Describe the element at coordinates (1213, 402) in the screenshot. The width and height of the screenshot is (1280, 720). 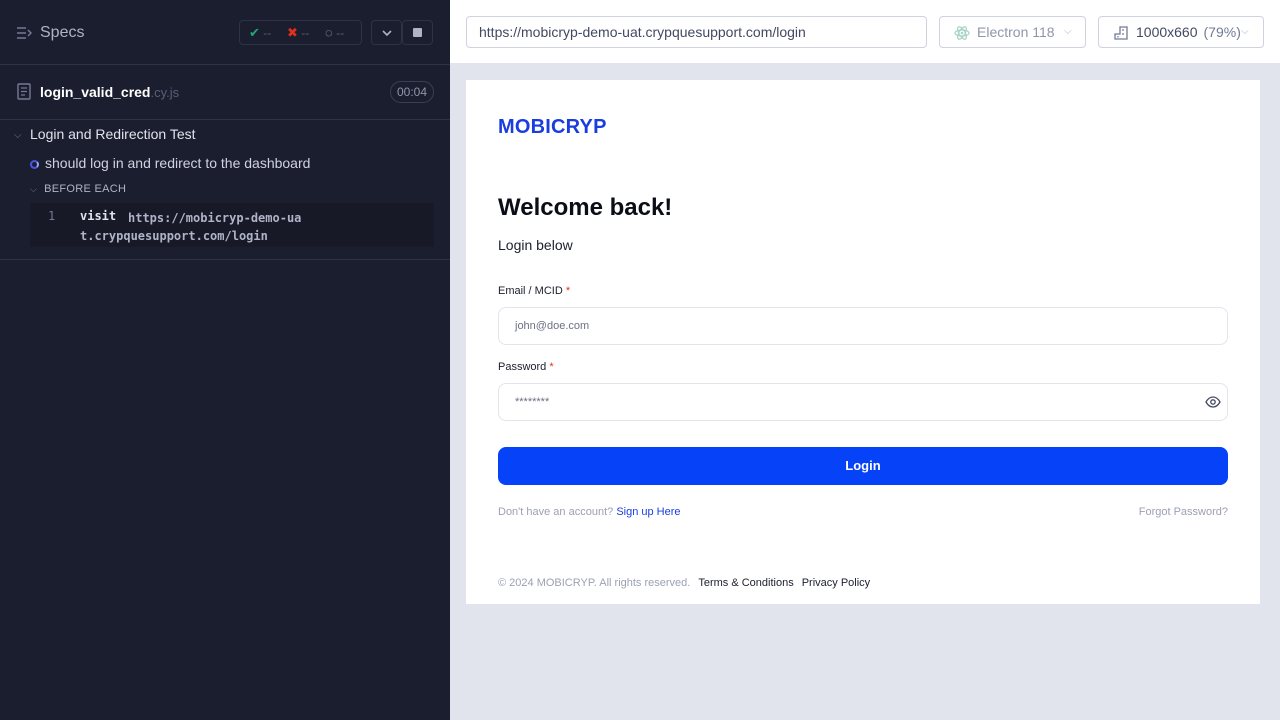
I see `eye-icon` at that location.